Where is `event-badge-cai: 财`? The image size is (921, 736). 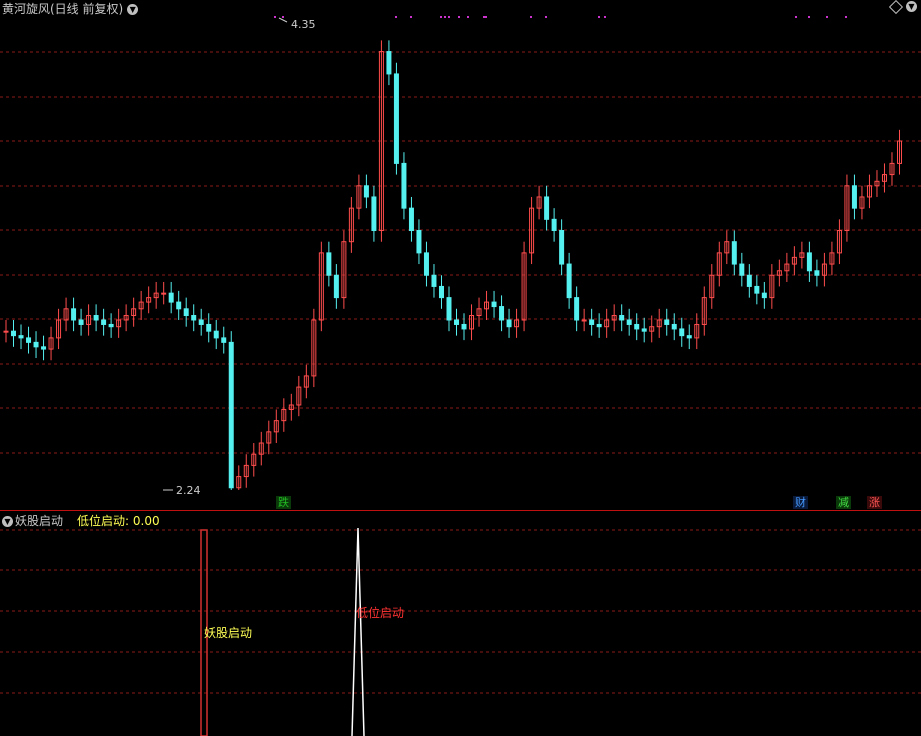 event-badge-cai: 财 is located at coordinates (800, 502).